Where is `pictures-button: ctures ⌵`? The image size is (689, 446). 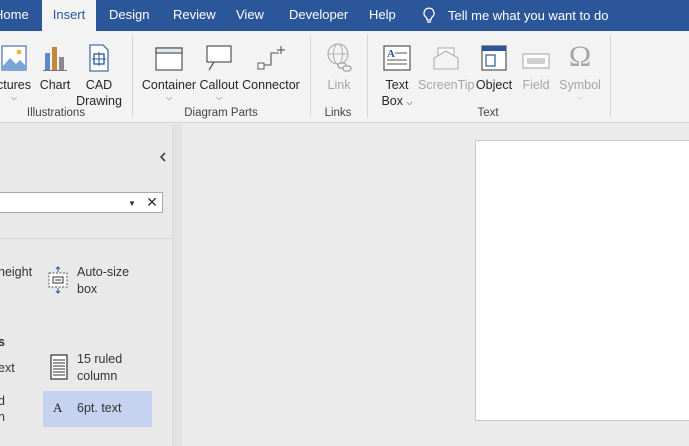 pictures-button: ctures ⌵ is located at coordinates (16, 70).